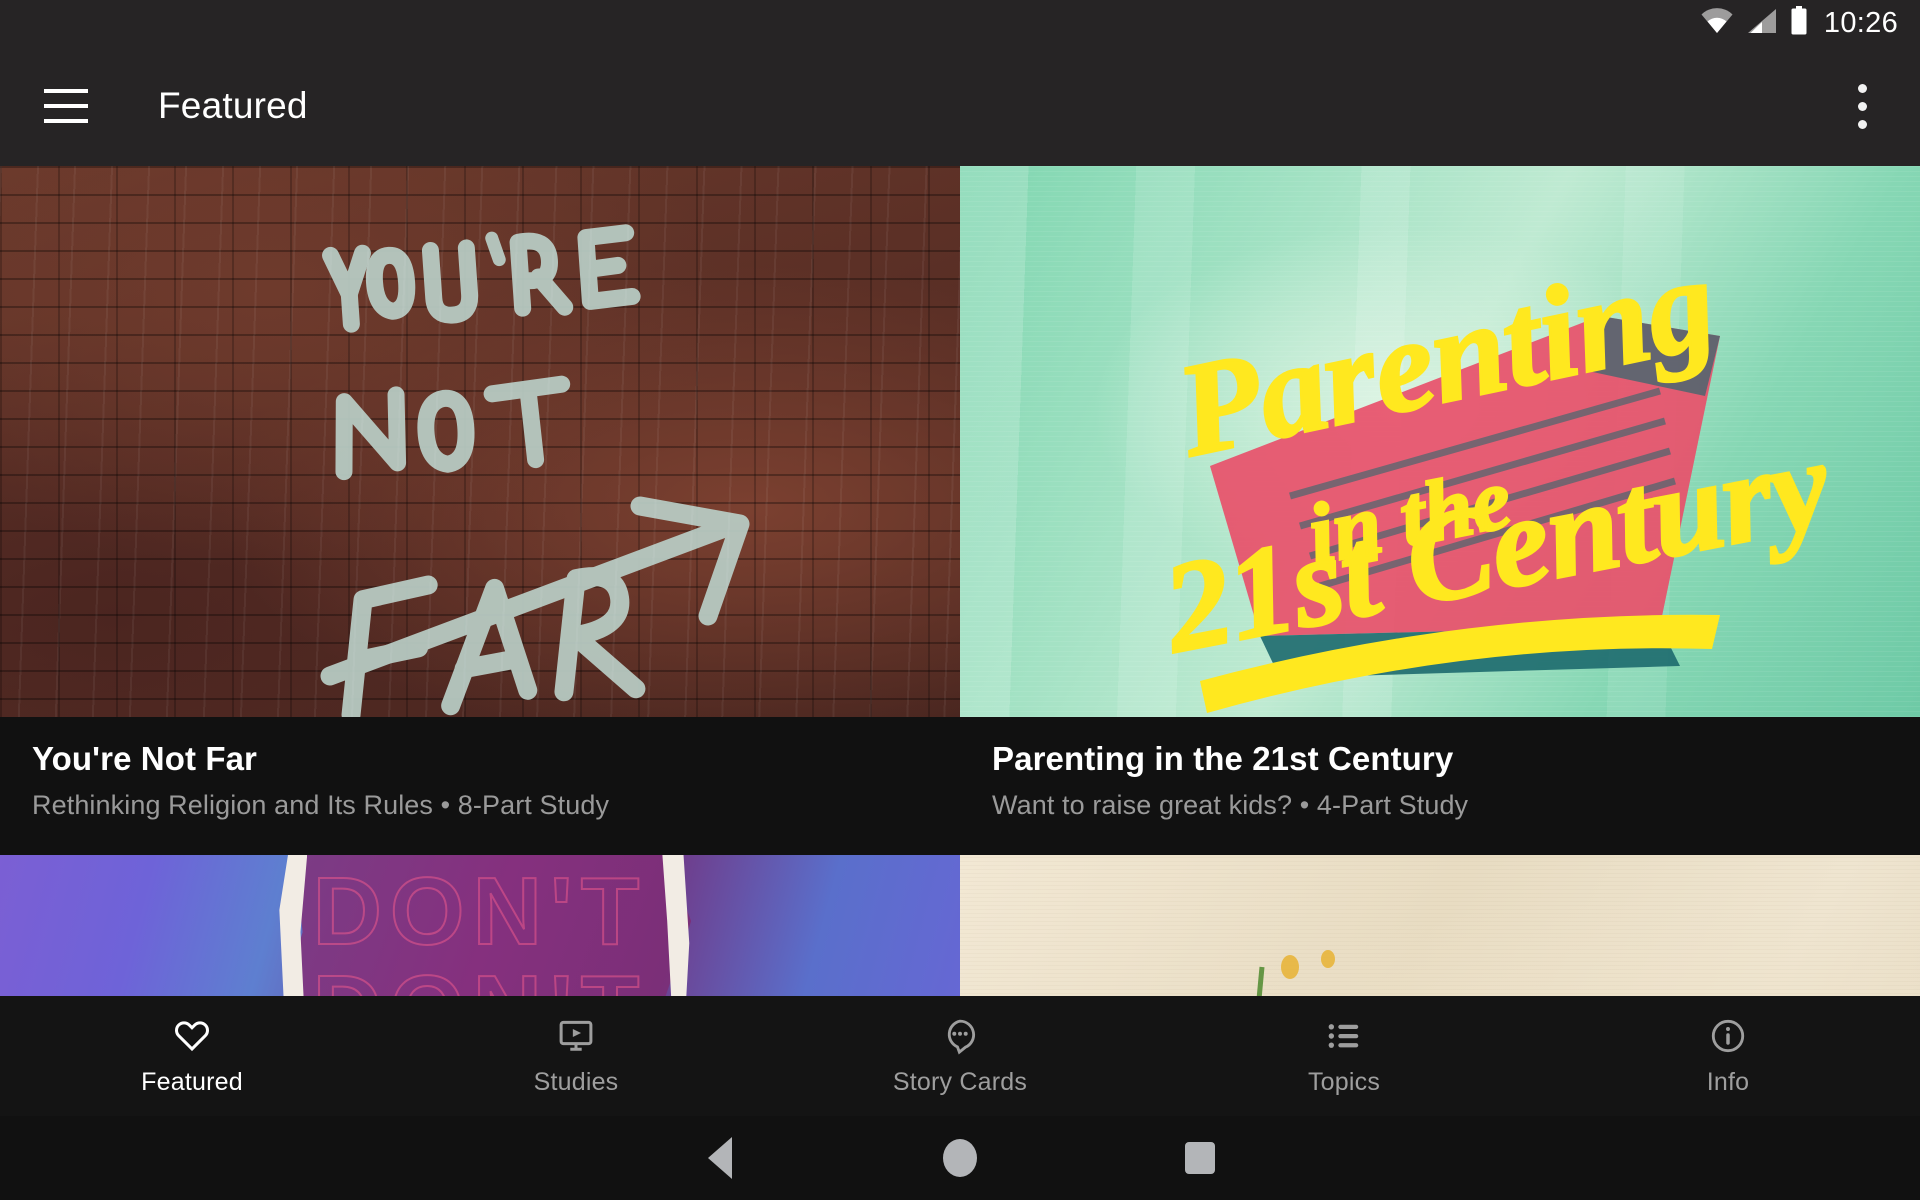  What do you see at coordinates (1860, 22) in the screenshot?
I see `status-bar-clock: 10:26` at bounding box center [1860, 22].